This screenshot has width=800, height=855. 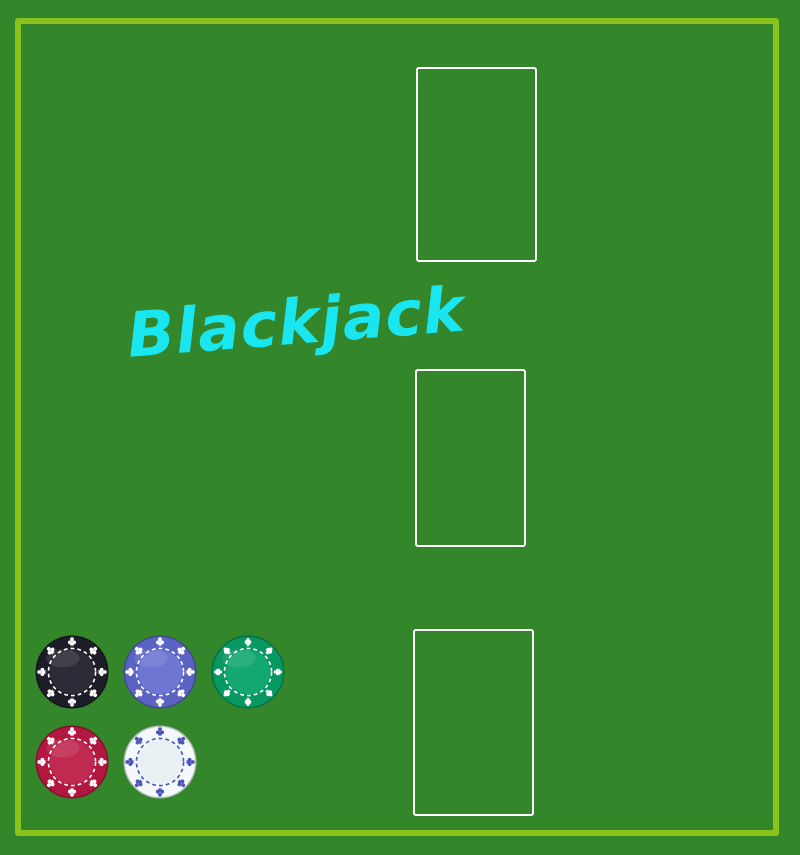 What do you see at coordinates (476, 164) in the screenshot?
I see `dealer-card-slot` at bounding box center [476, 164].